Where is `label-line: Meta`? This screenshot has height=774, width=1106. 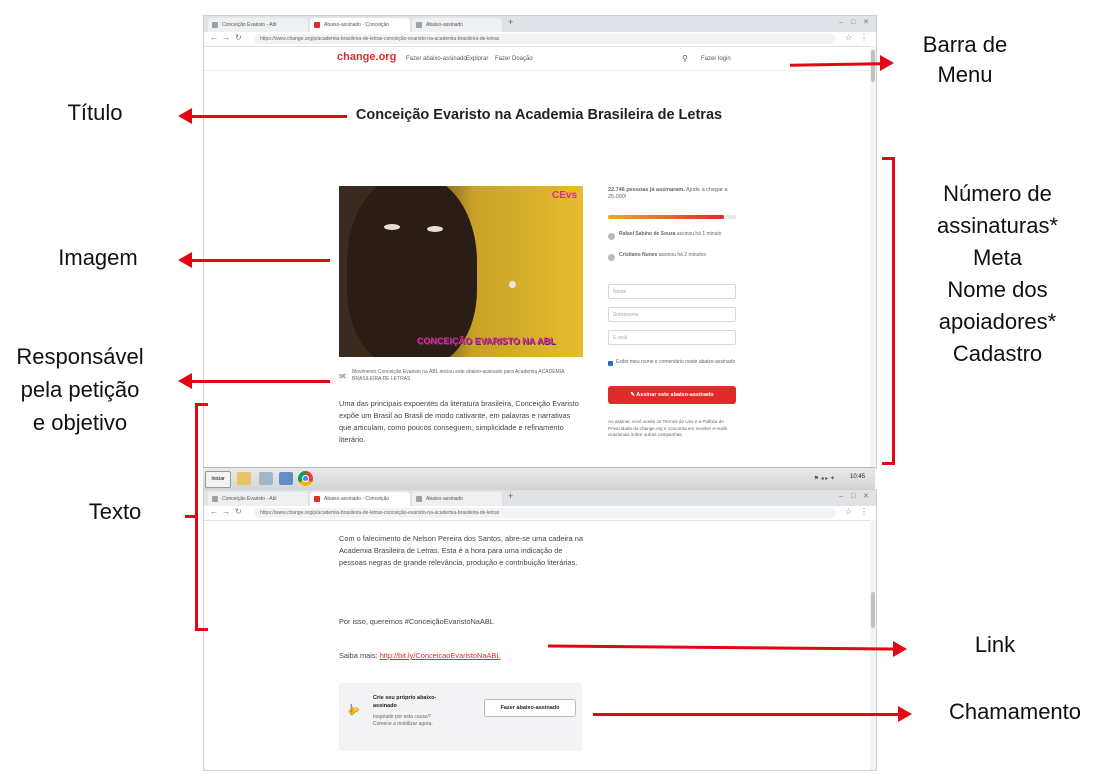
label-line: Meta is located at coordinates (997, 257).